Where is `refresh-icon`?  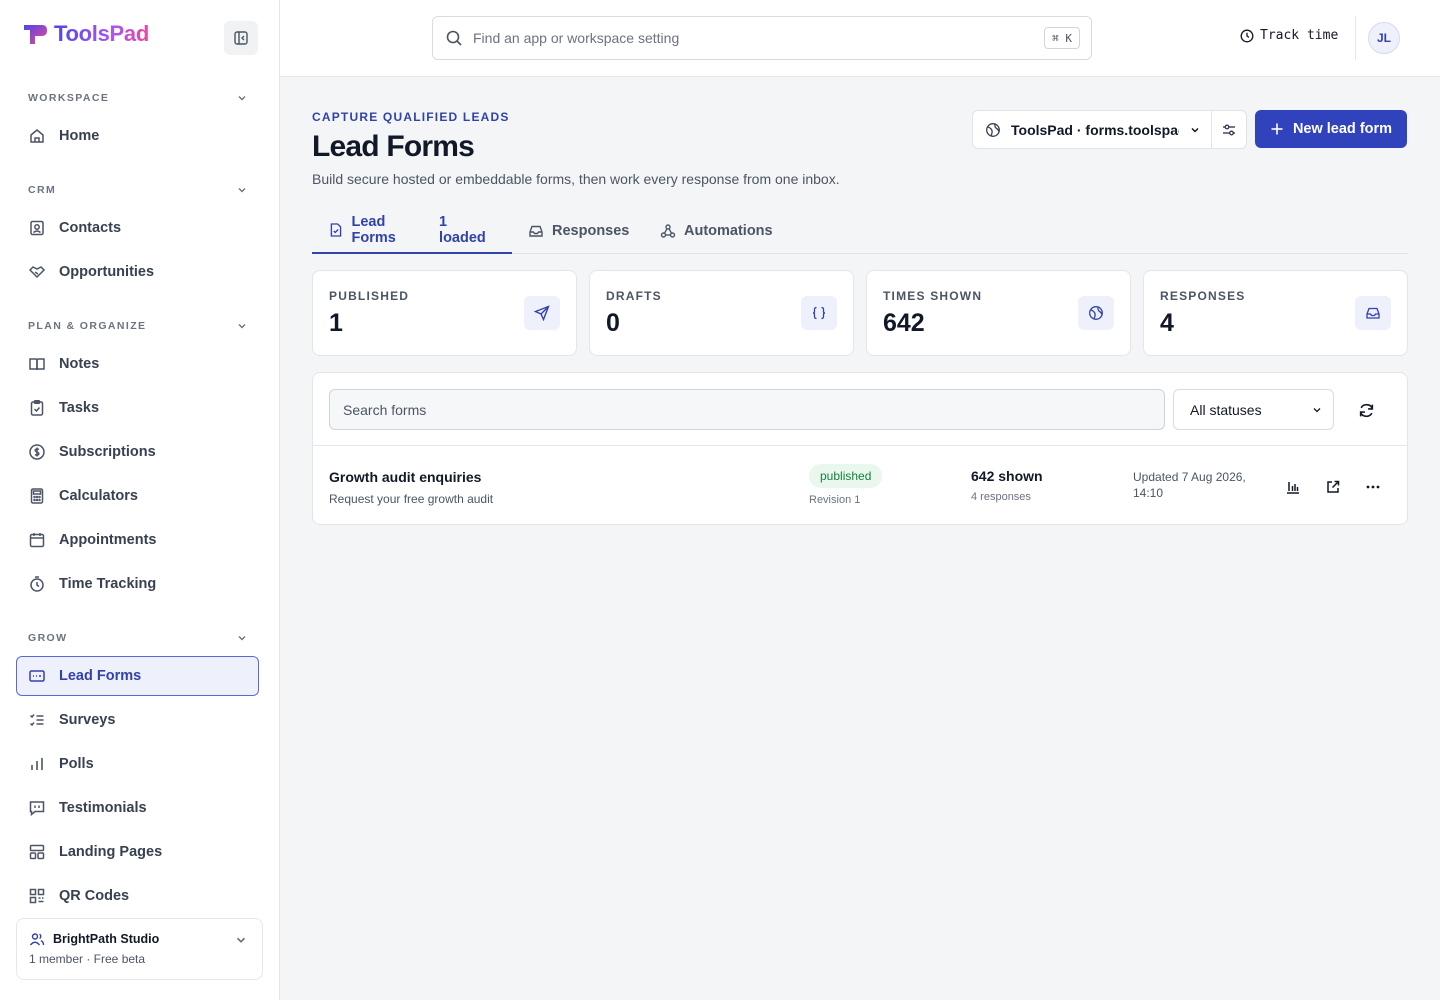 refresh-icon is located at coordinates (1366, 410).